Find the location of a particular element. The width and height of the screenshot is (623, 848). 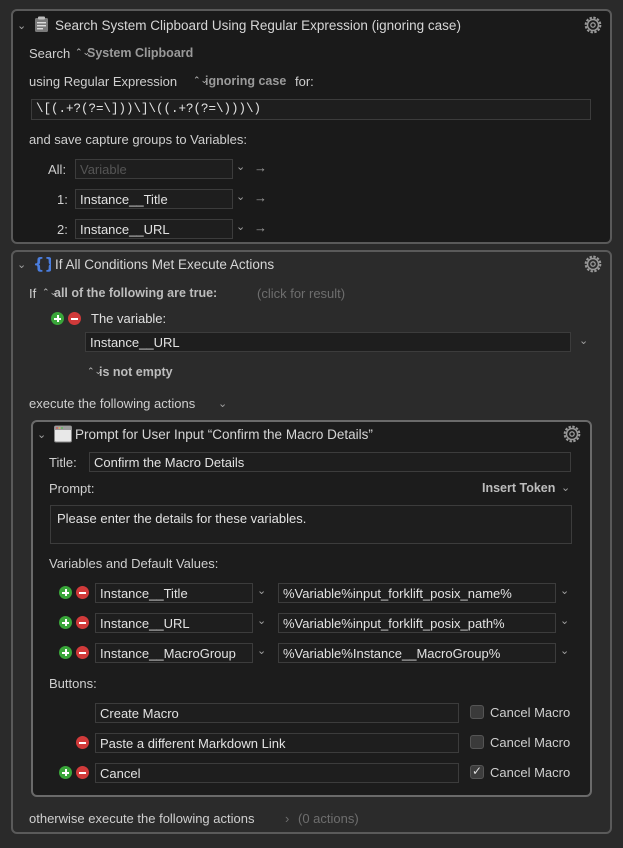

title-field: Confirm the Macro Details is located at coordinates (330, 462).